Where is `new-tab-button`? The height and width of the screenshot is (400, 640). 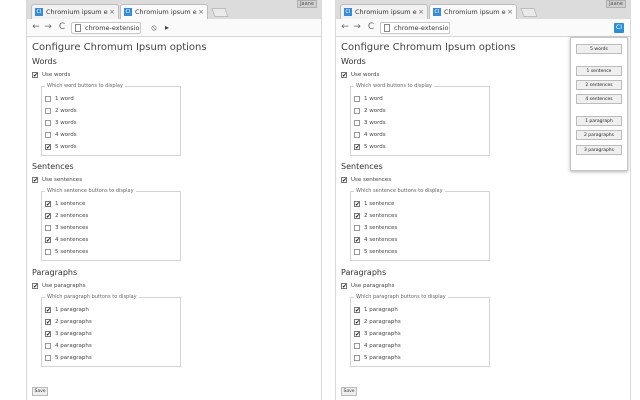
new-tab-button is located at coordinates (220, 12).